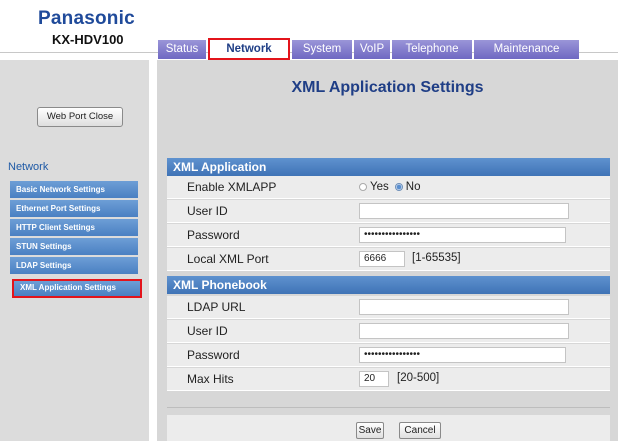 Image resolution: width=618 pixels, height=441 pixels. I want to click on radio-yes, so click(363, 187).